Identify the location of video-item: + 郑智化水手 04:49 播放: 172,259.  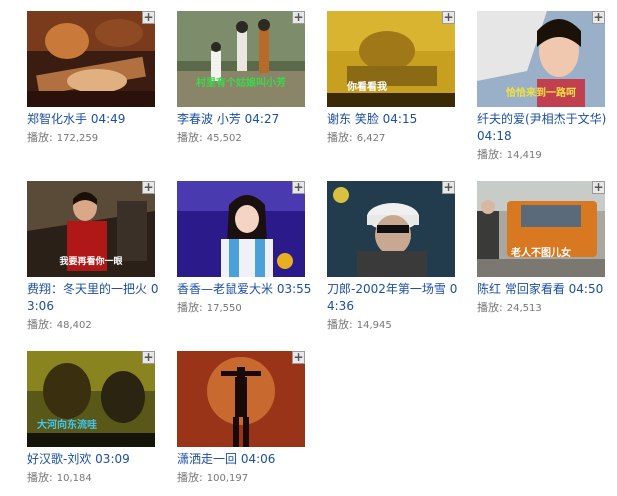
(94, 78).